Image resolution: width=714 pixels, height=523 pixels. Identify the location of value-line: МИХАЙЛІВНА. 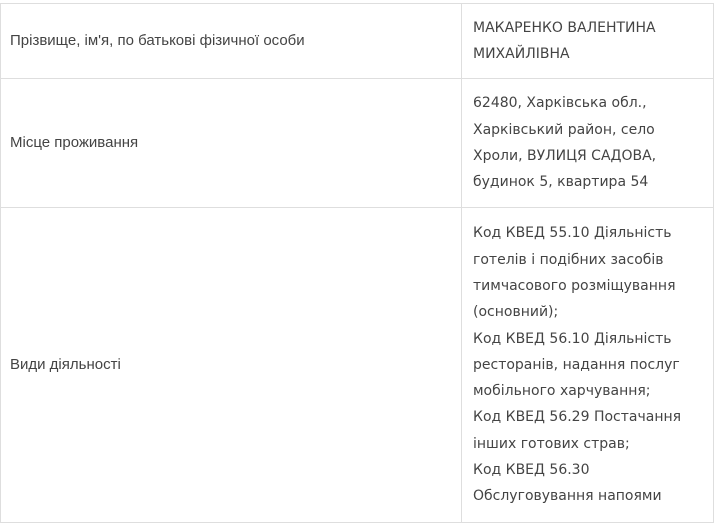
(521, 54).